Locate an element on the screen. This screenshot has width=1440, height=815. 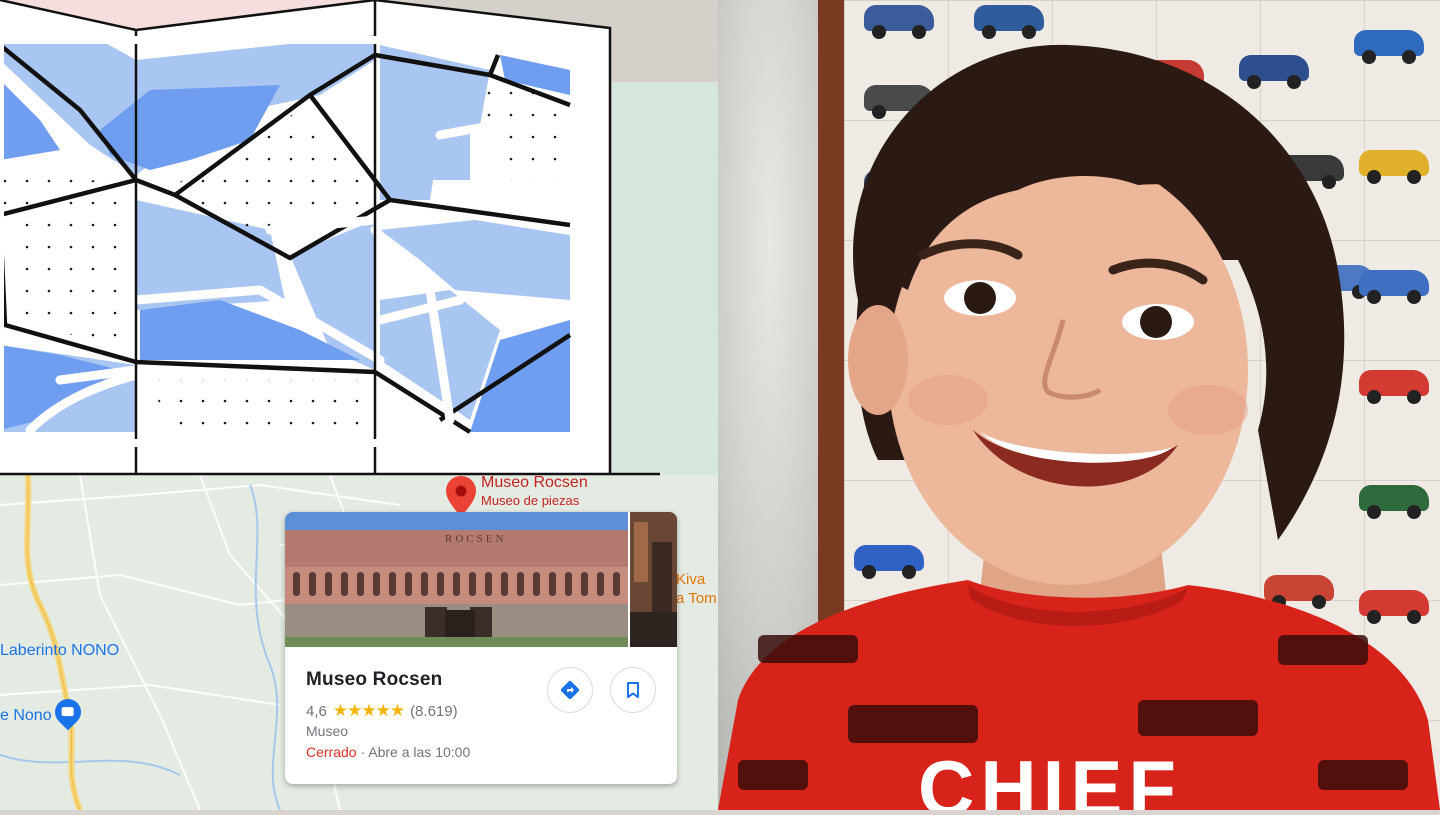
map-pin-icon is located at coordinates (461, 496).